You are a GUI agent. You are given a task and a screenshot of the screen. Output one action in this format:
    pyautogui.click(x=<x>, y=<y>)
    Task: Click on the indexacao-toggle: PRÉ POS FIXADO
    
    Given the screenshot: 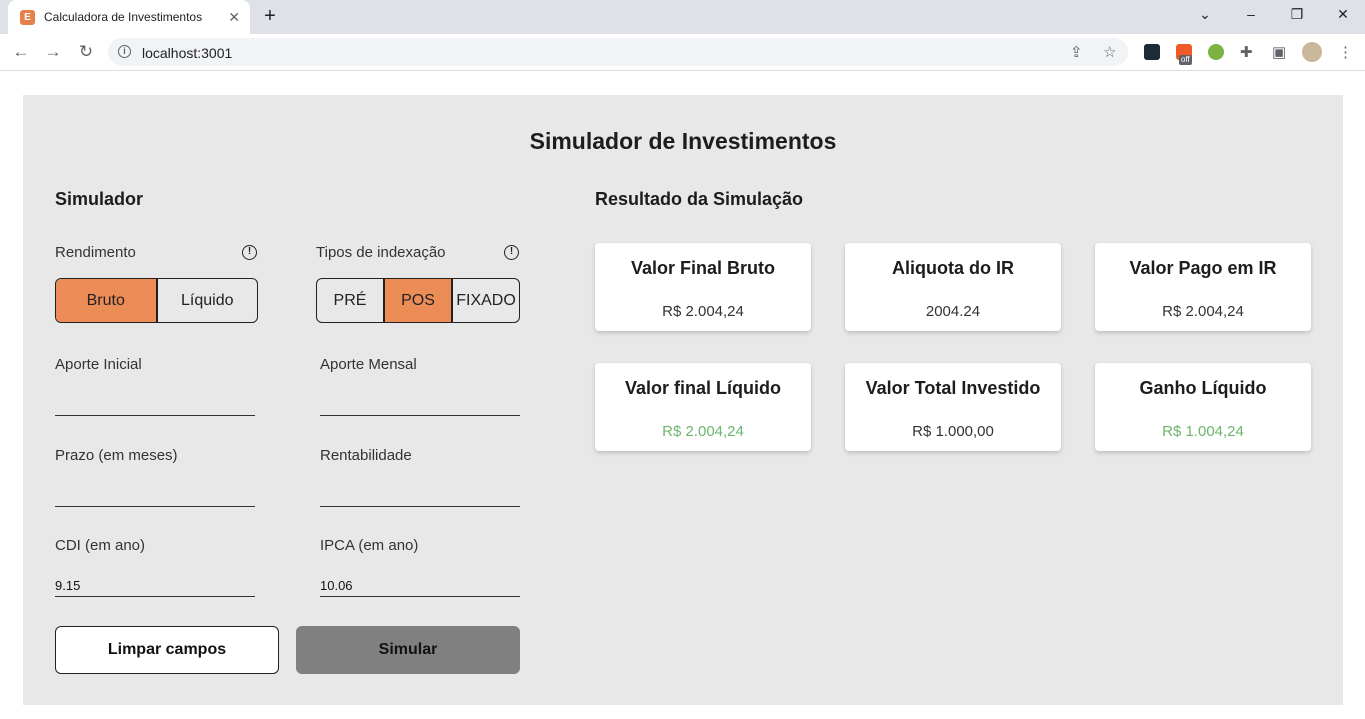 What is the action you would take?
    pyautogui.click(x=418, y=300)
    